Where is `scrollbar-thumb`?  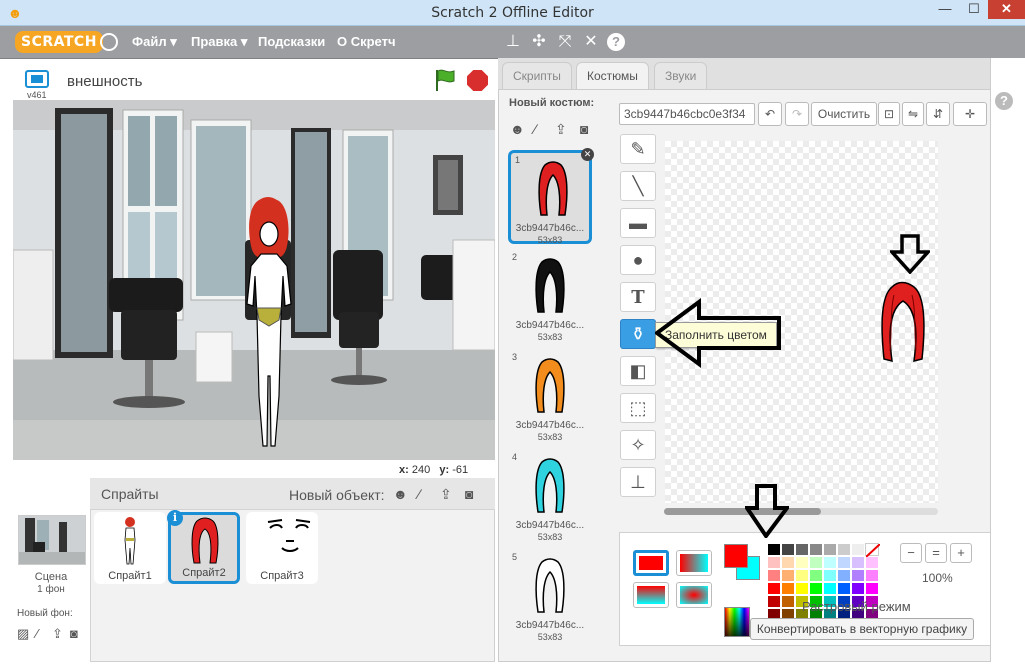
scrollbar-thumb is located at coordinates (742, 511).